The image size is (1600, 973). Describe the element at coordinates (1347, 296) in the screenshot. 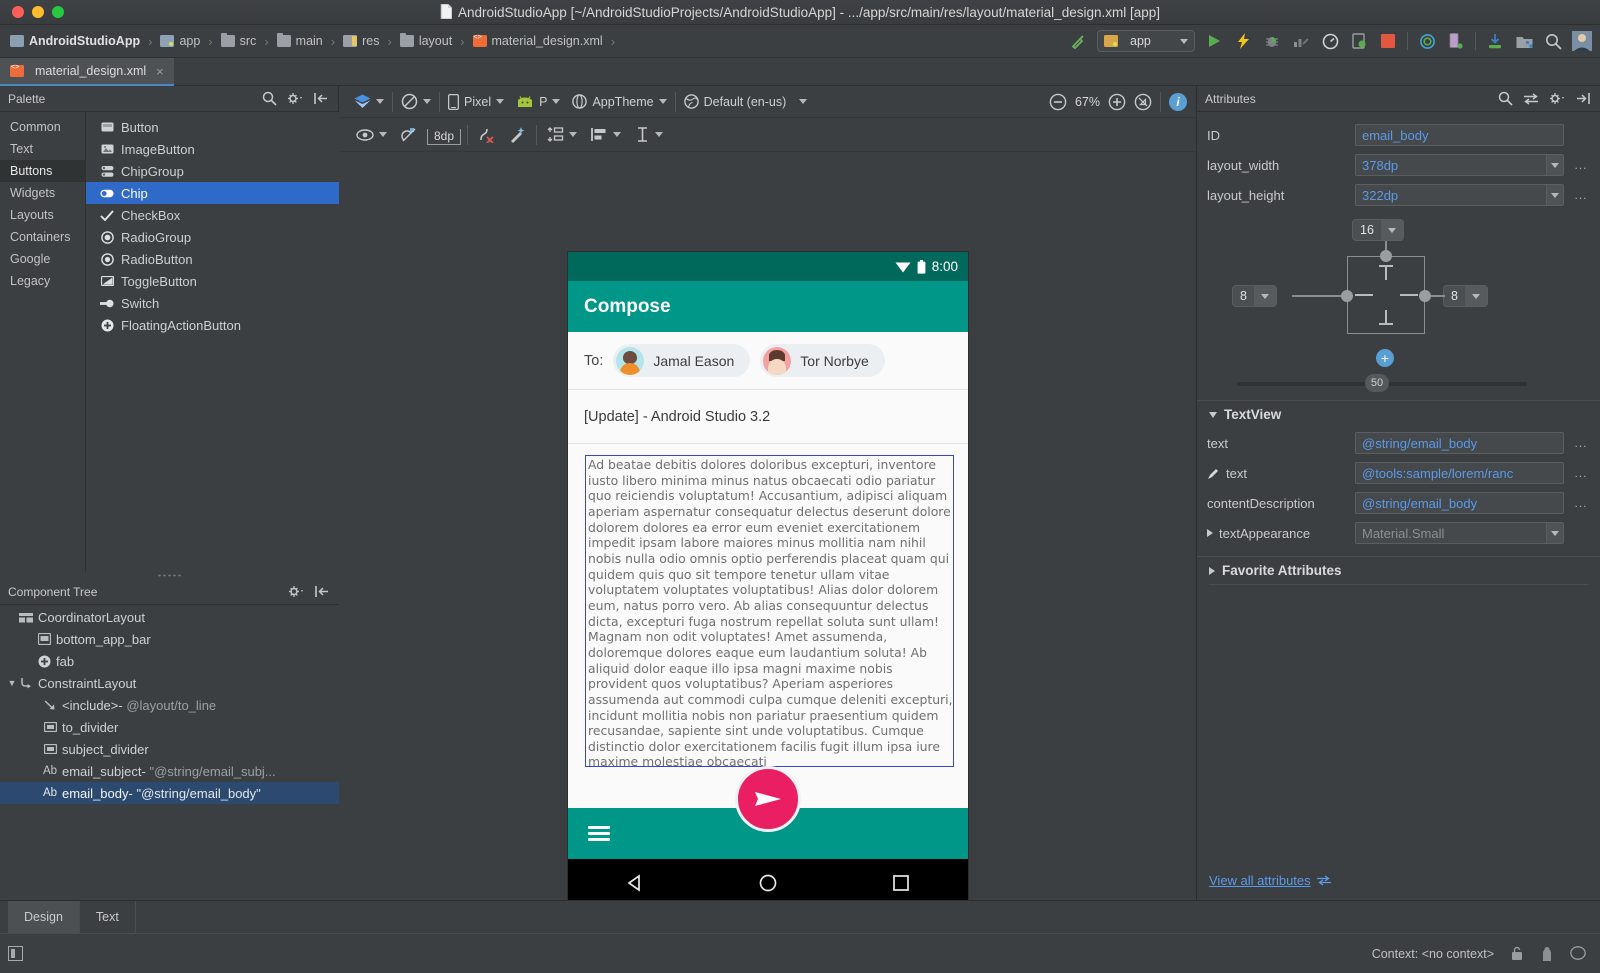

I see `constraint-handle-left` at that location.